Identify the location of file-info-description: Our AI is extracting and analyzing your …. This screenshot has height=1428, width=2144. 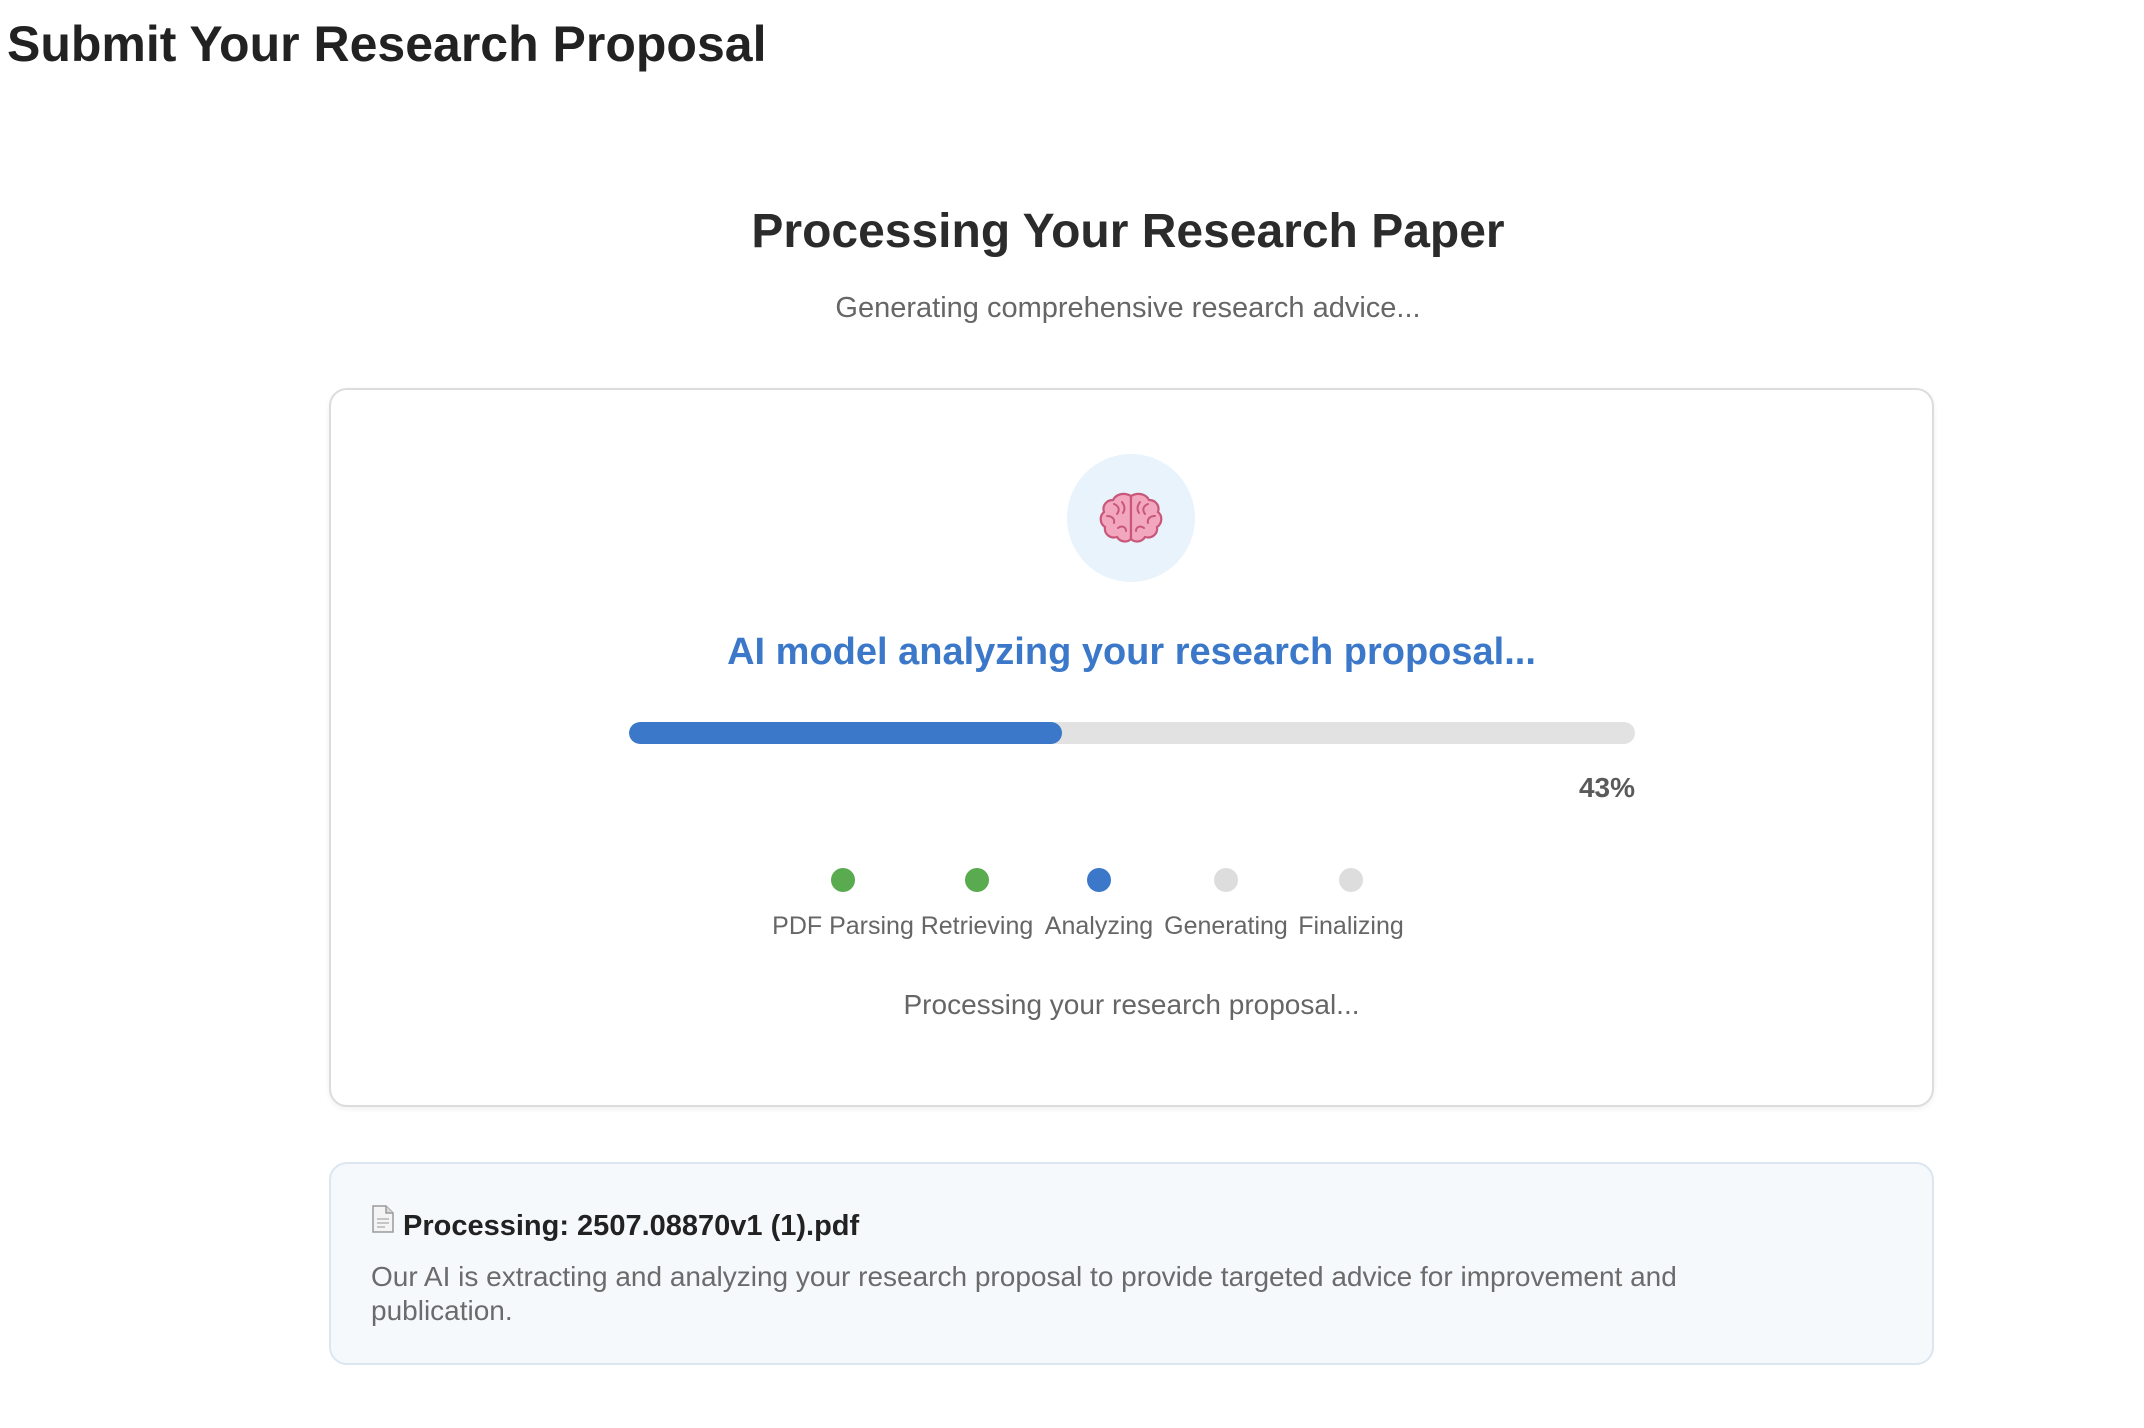
(1024, 1293).